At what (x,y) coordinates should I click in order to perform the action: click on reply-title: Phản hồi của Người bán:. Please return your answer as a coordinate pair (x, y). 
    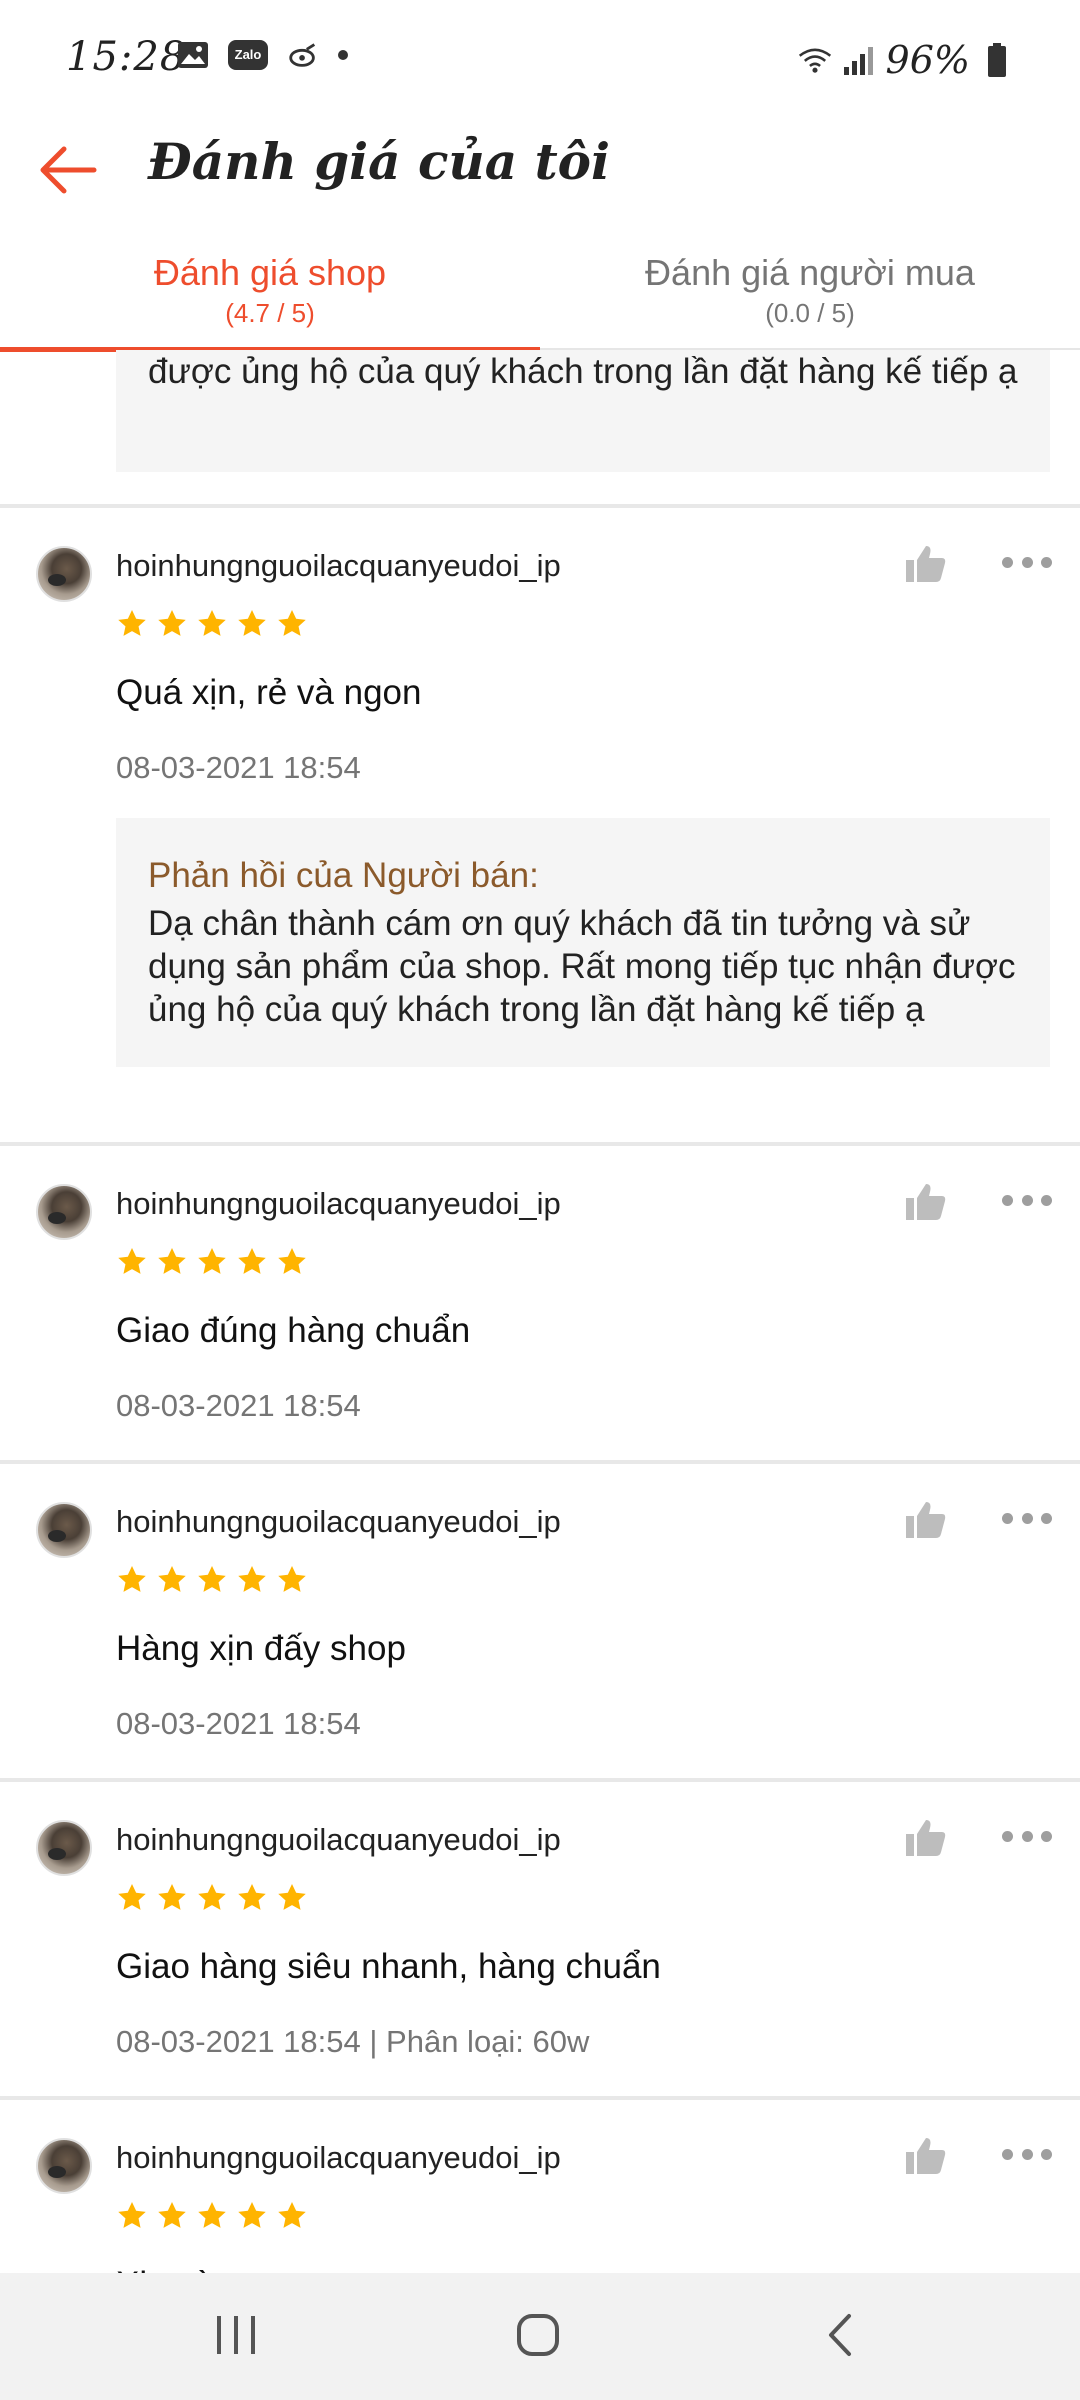
    Looking at the image, I should click on (343, 875).